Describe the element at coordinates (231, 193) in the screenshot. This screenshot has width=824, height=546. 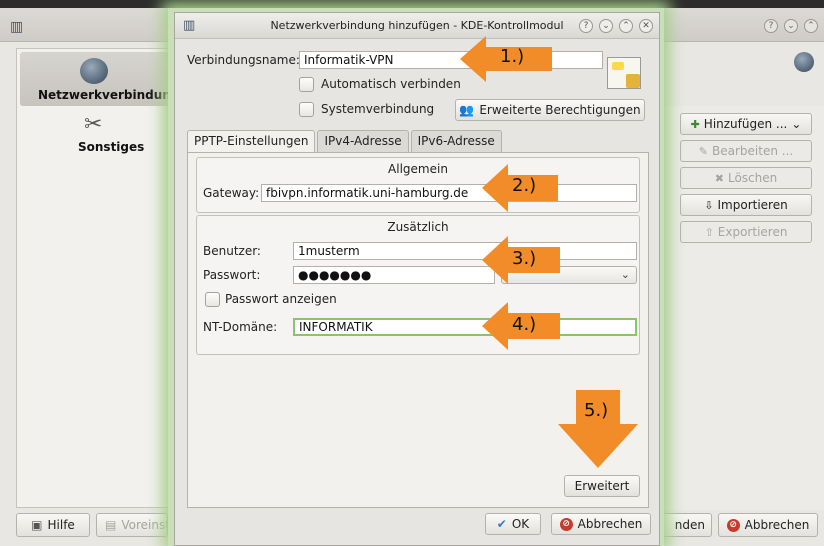
I see `gateway-label: Gateway:` at that location.